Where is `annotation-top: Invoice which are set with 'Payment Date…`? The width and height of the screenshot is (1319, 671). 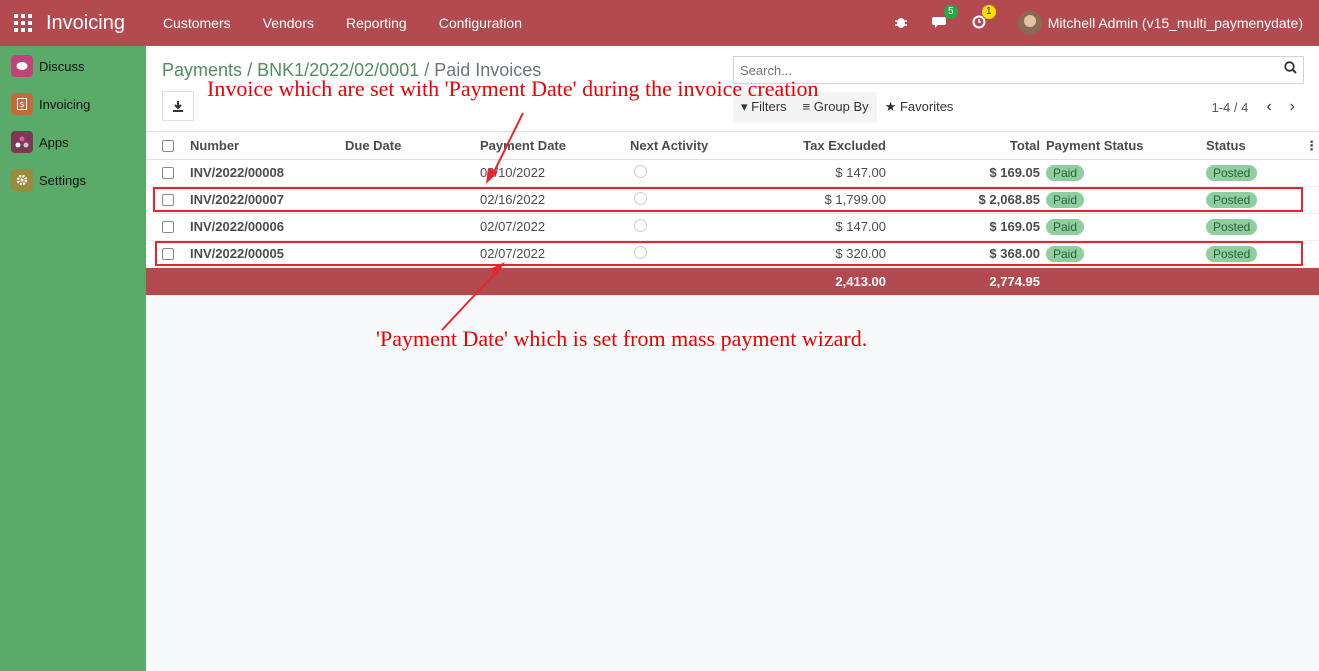
annotation-top: Invoice which are set with 'Payment Date… is located at coordinates (513, 88).